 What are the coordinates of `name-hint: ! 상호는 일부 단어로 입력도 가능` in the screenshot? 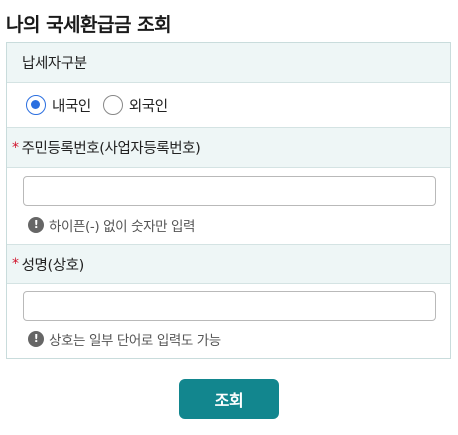 It's located at (124, 339).